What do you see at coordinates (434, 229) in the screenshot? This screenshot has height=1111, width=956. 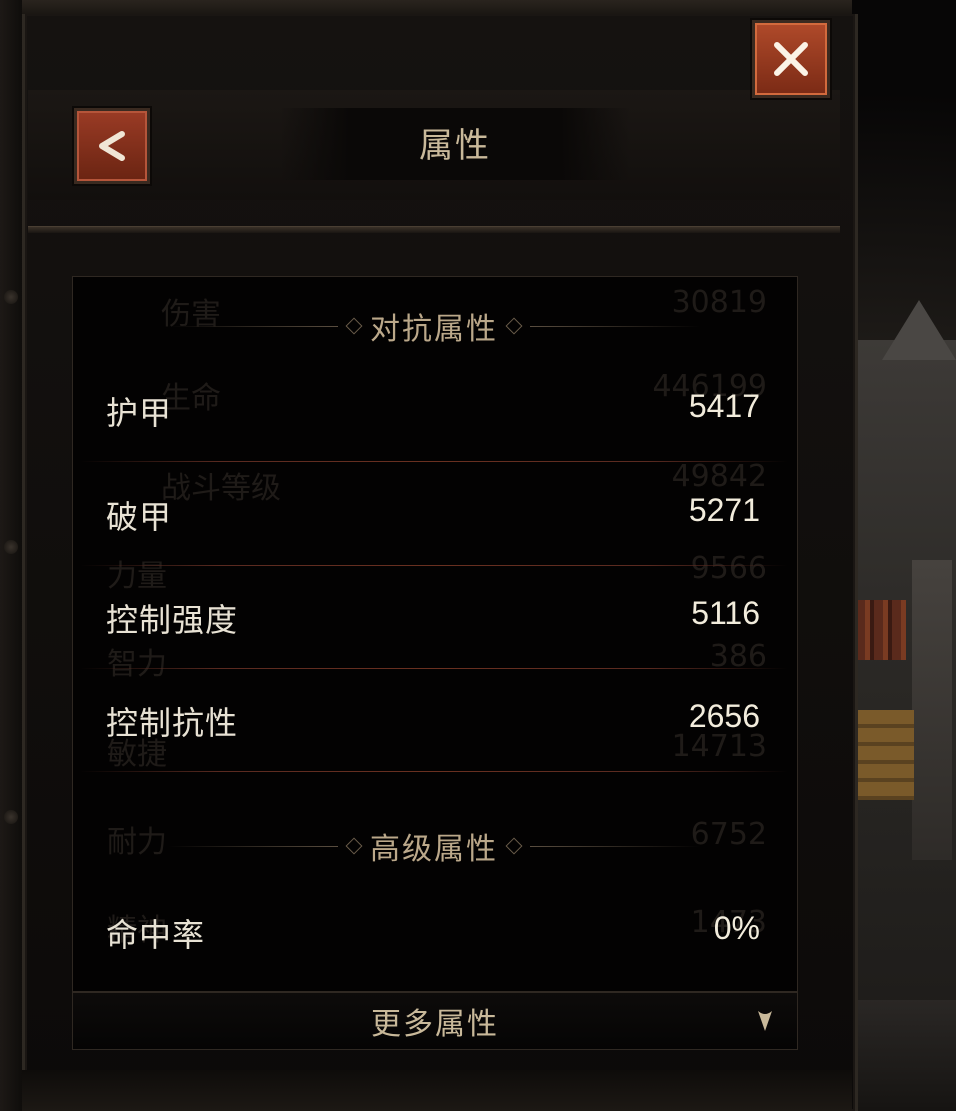 I see `header-divider` at bounding box center [434, 229].